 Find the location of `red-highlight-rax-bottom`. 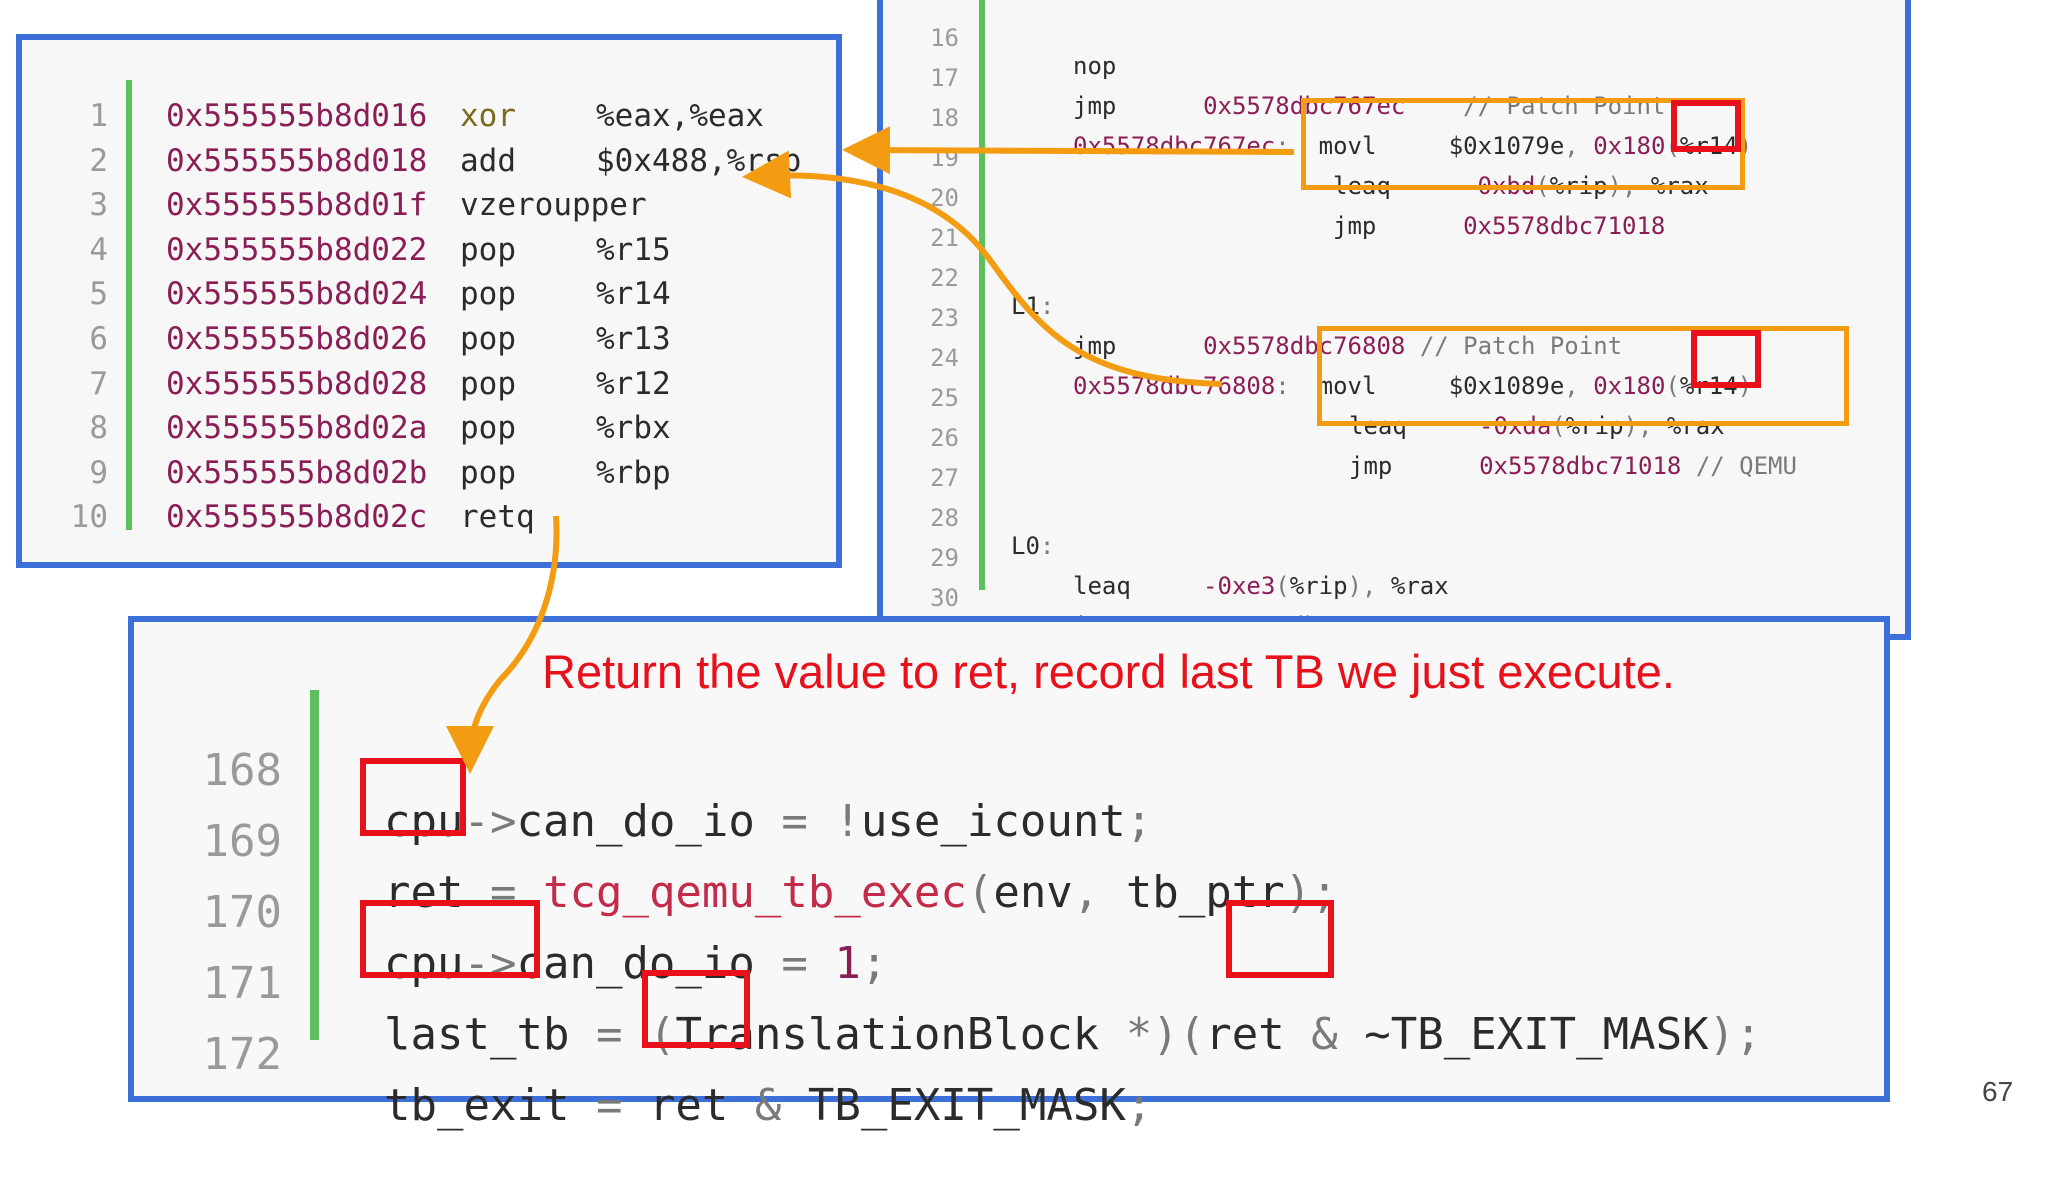

red-highlight-rax-bottom is located at coordinates (1726, 359).